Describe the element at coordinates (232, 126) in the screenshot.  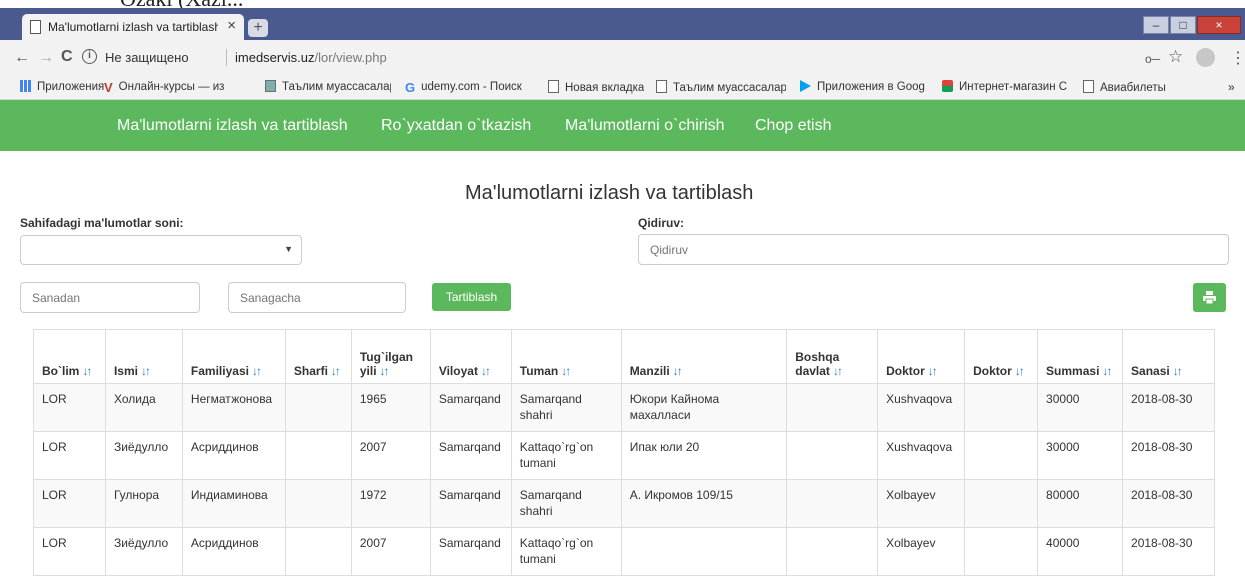
I see `nav-search-sort: Ma'lumotlarni izlash va tartiblash` at that location.